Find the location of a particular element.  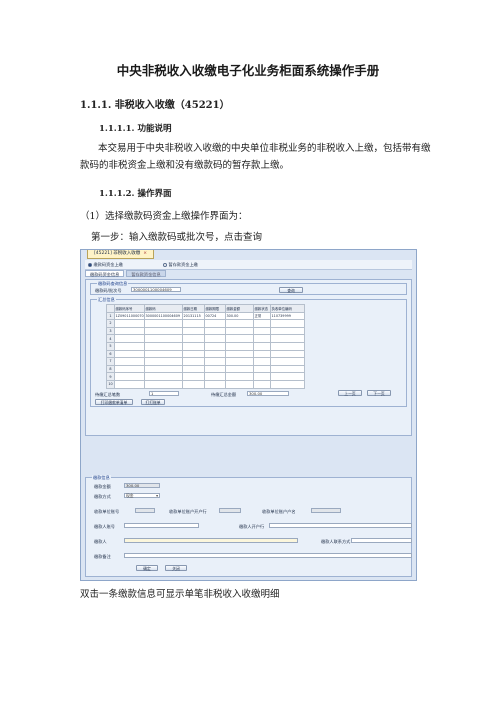

column-header: 缴款期限 is located at coordinates (215, 308).